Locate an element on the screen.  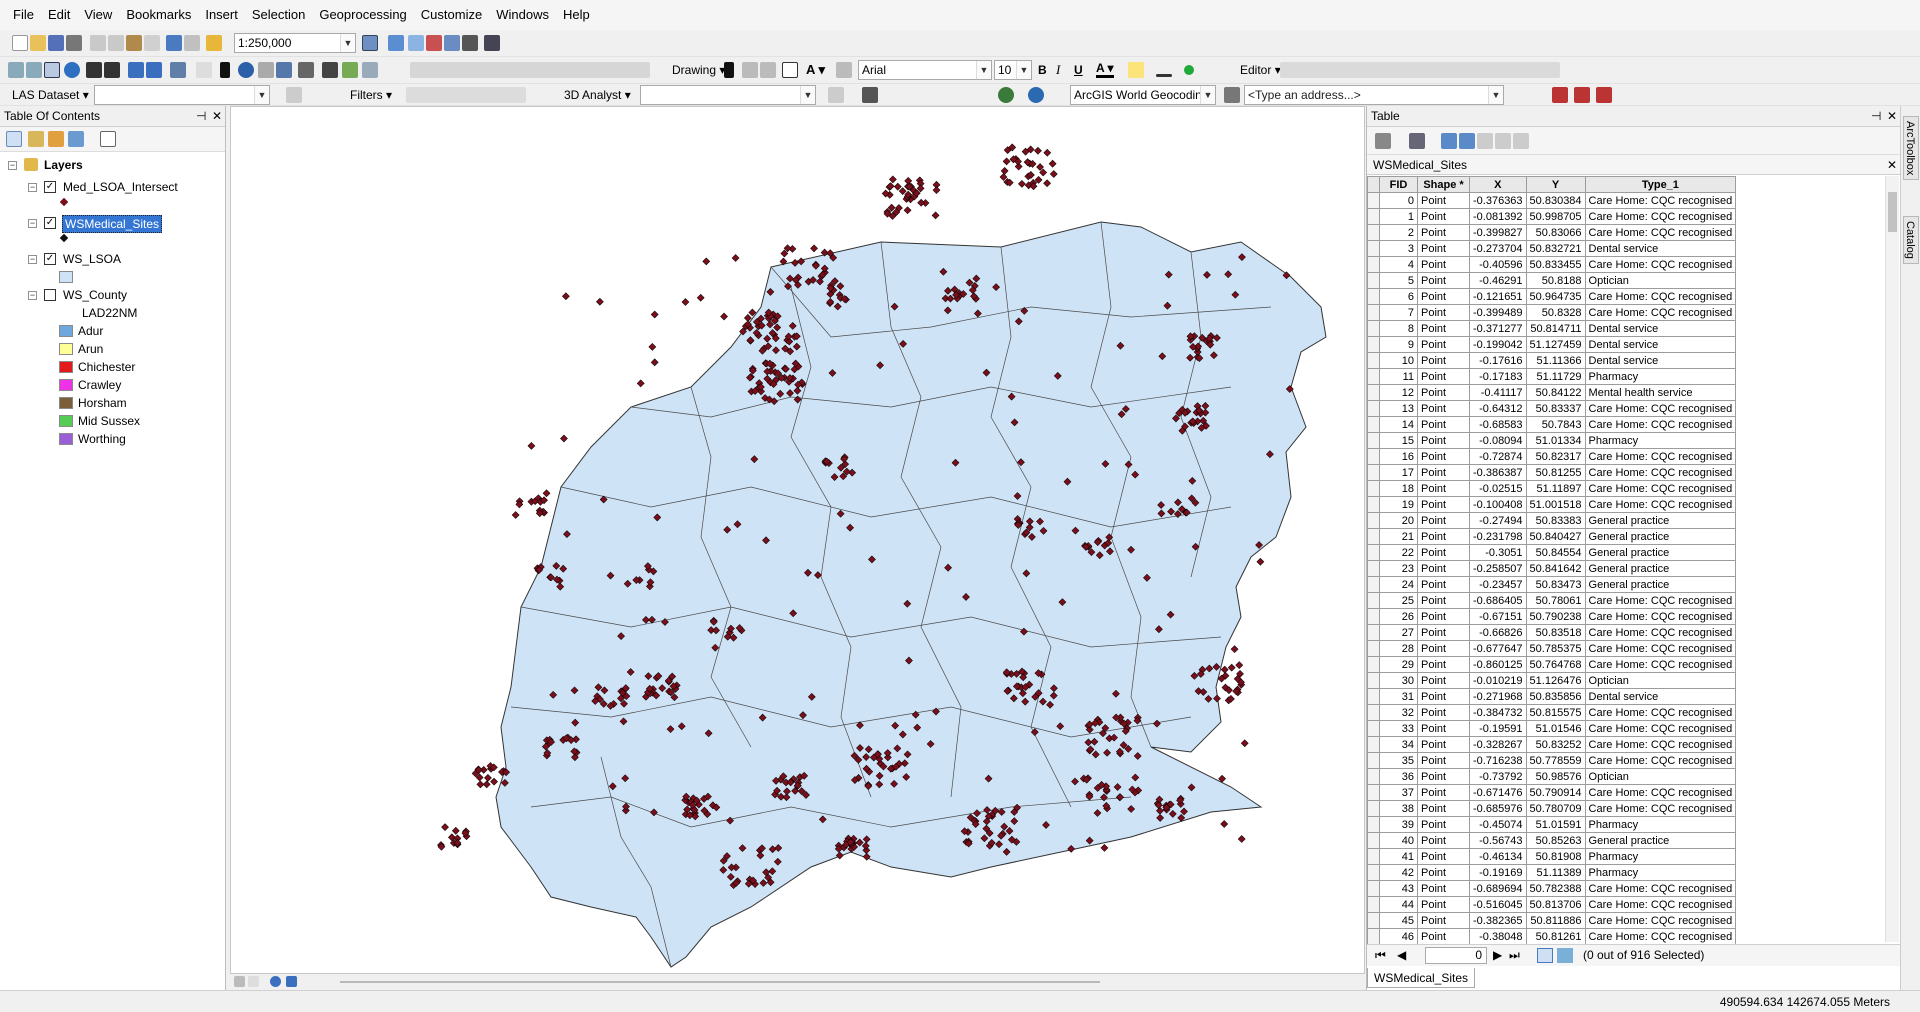
table-cell: -0.72874 is located at coordinates (1498, 456).